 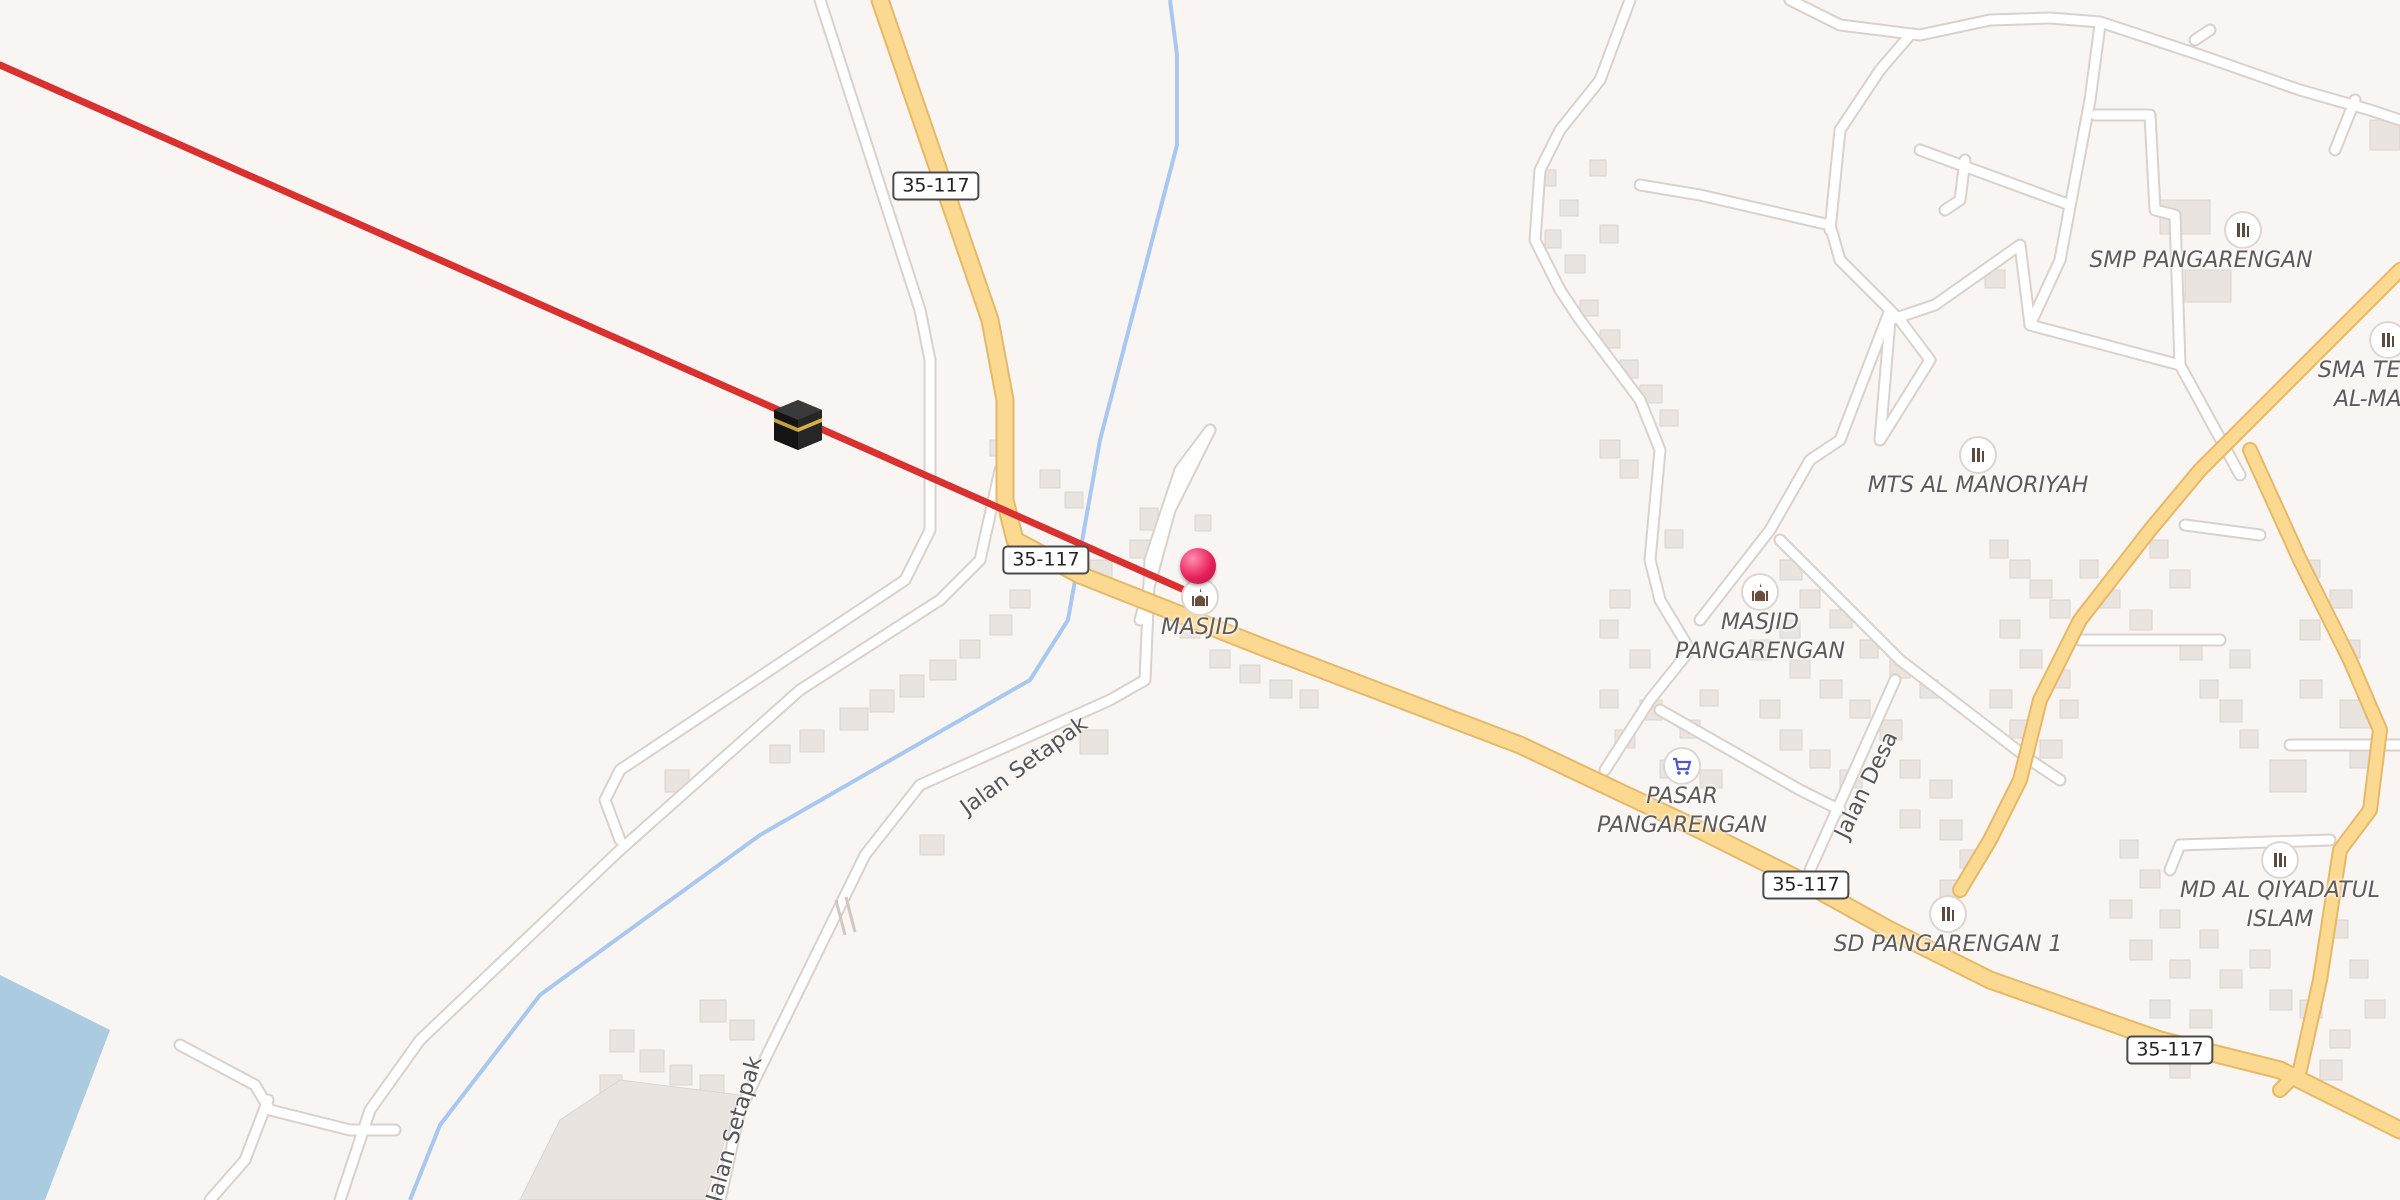 What do you see at coordinates (1760, 592) in the screenshot?
I see `mosque-icon` at bounding box center [1760, 592].